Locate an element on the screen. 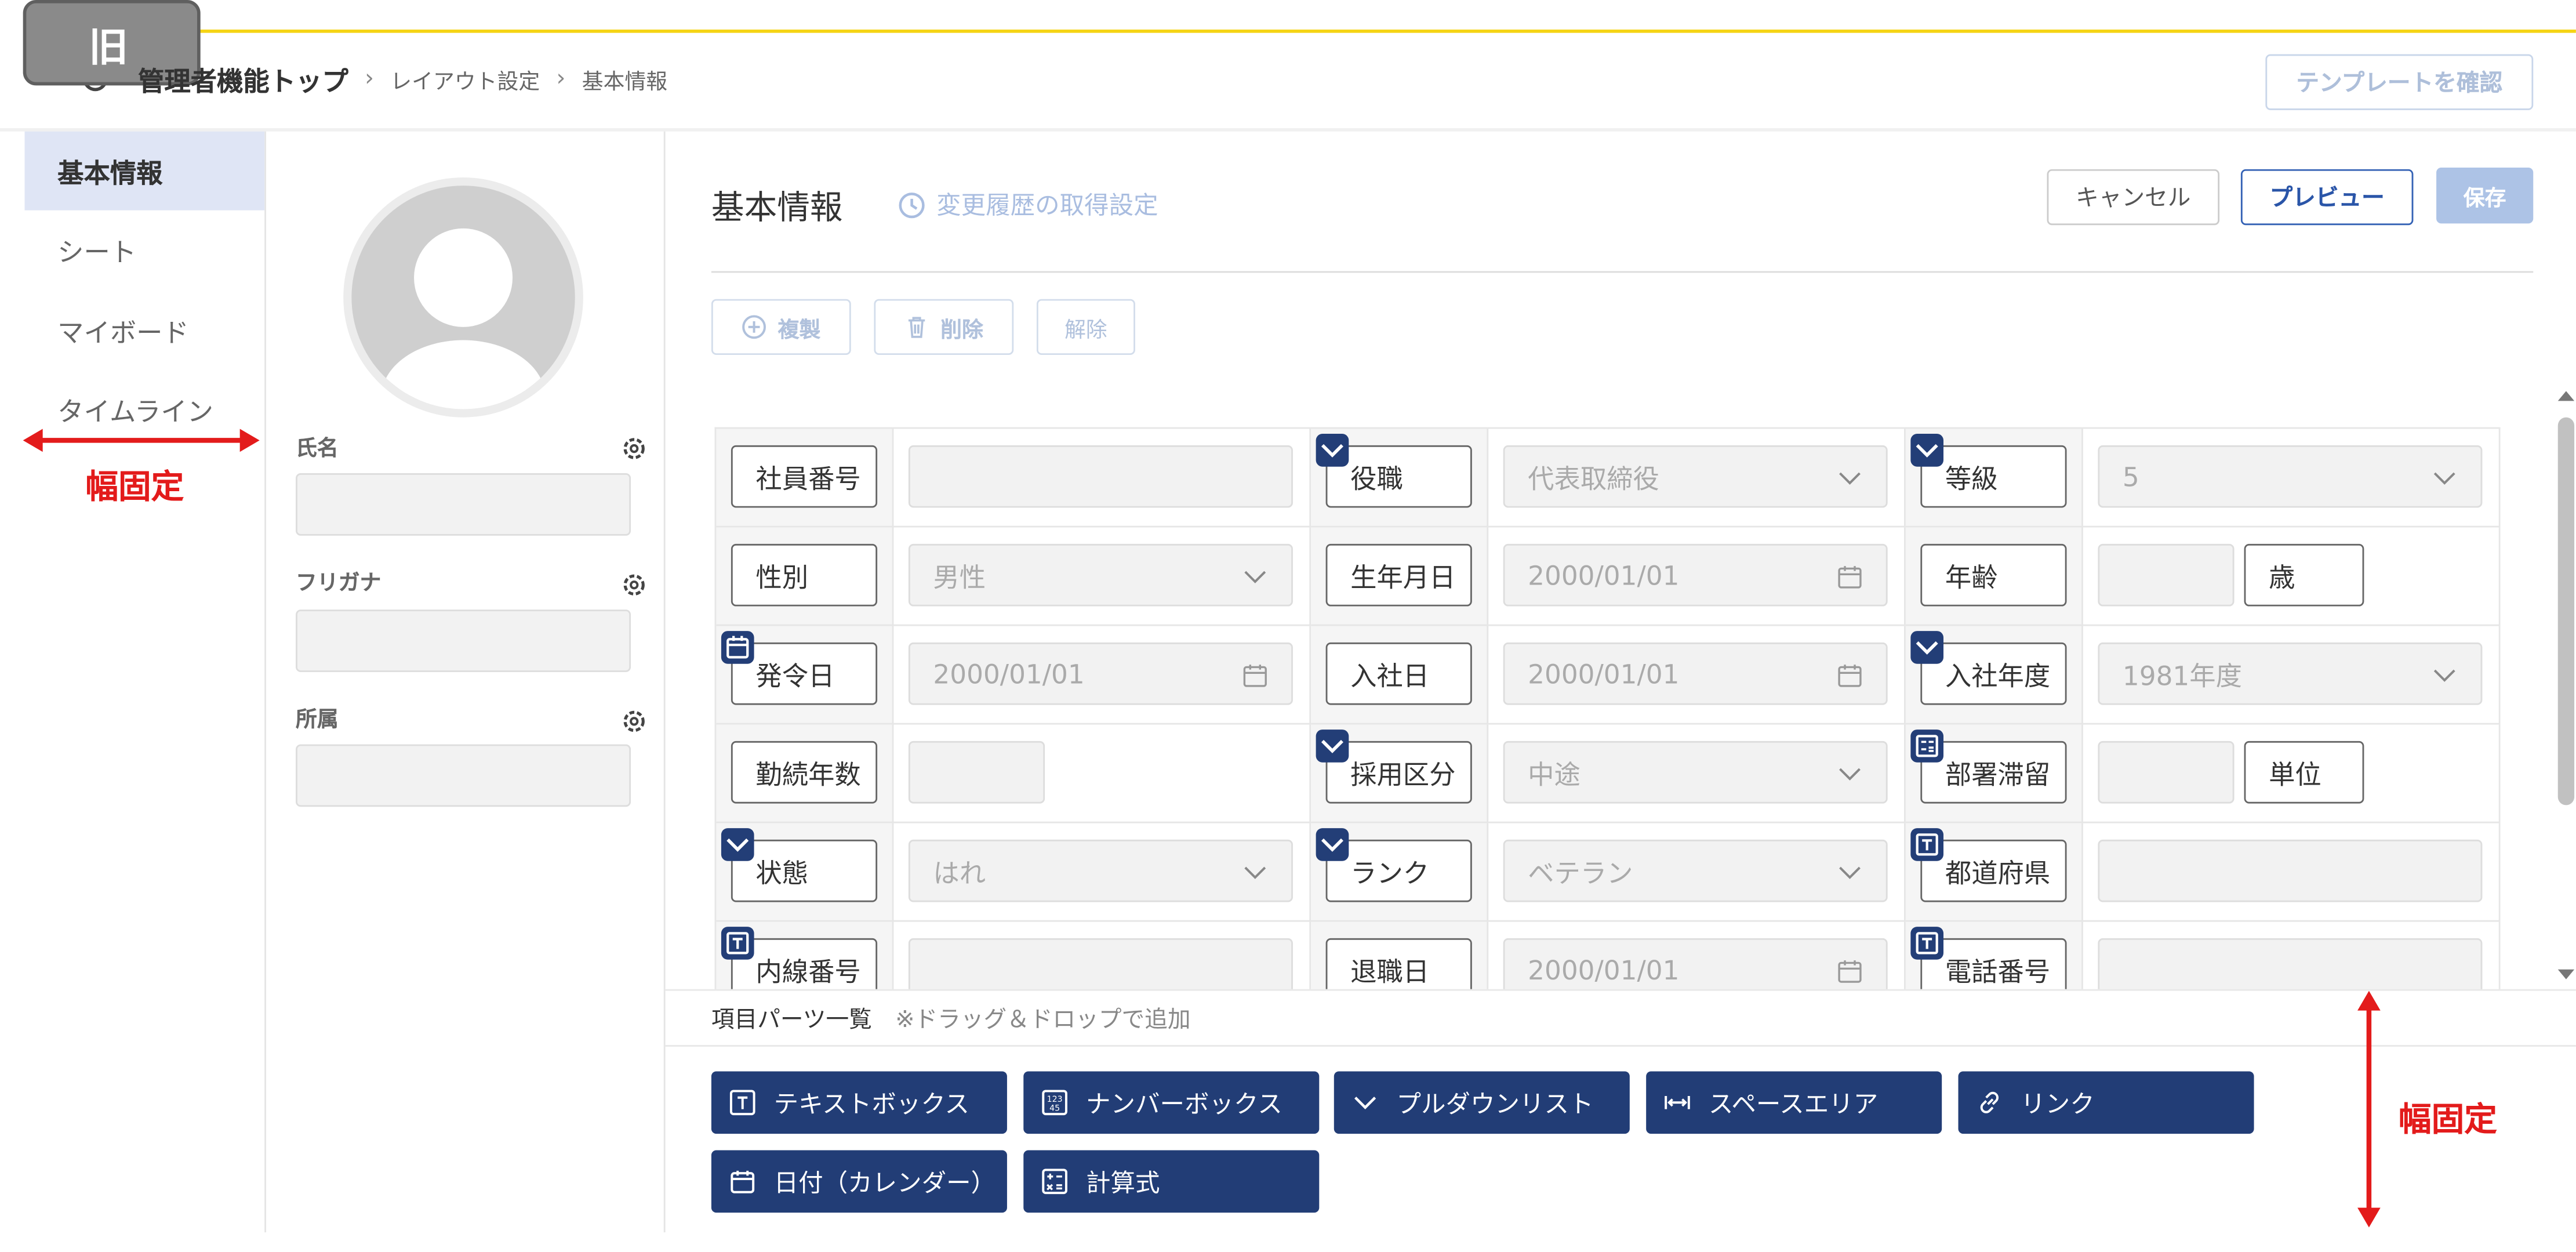 This screenshot has width=2576, height=1252. parts-header-divider is located at coordinates (1620, 1046).